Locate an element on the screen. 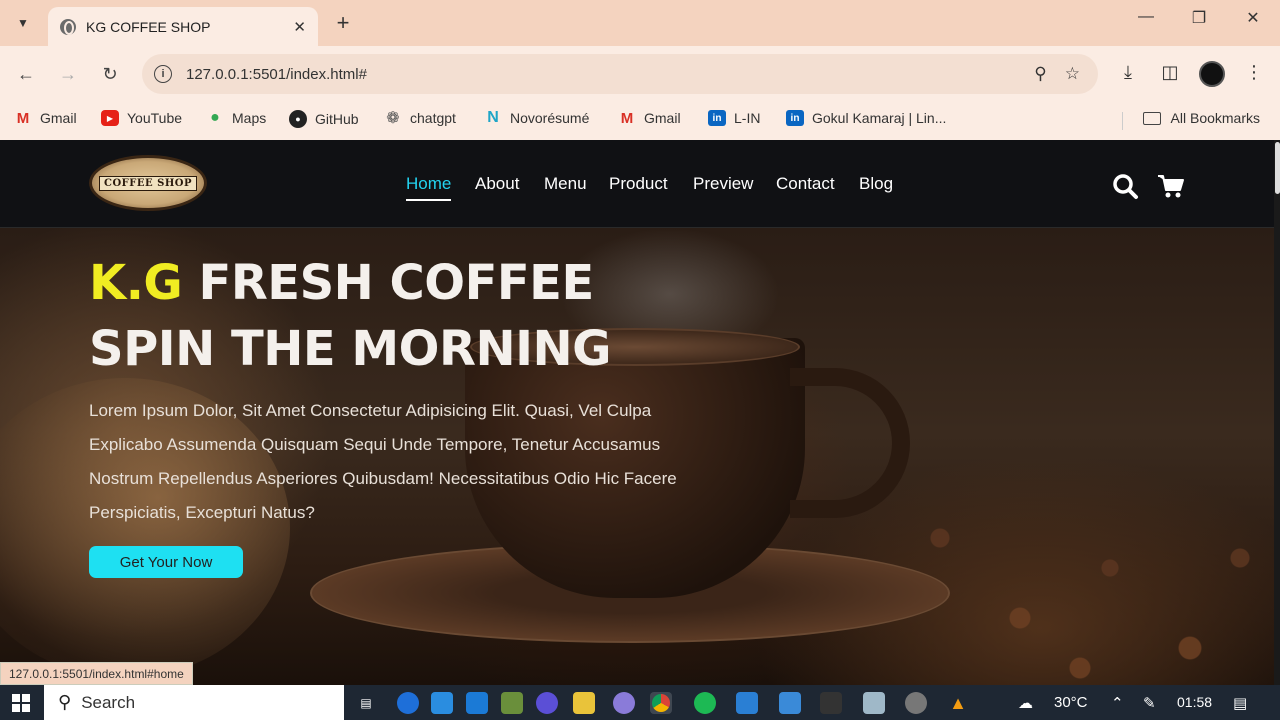  bookmark-chatgpt: ❁ chatgpt is located at coordinates (420, 118).